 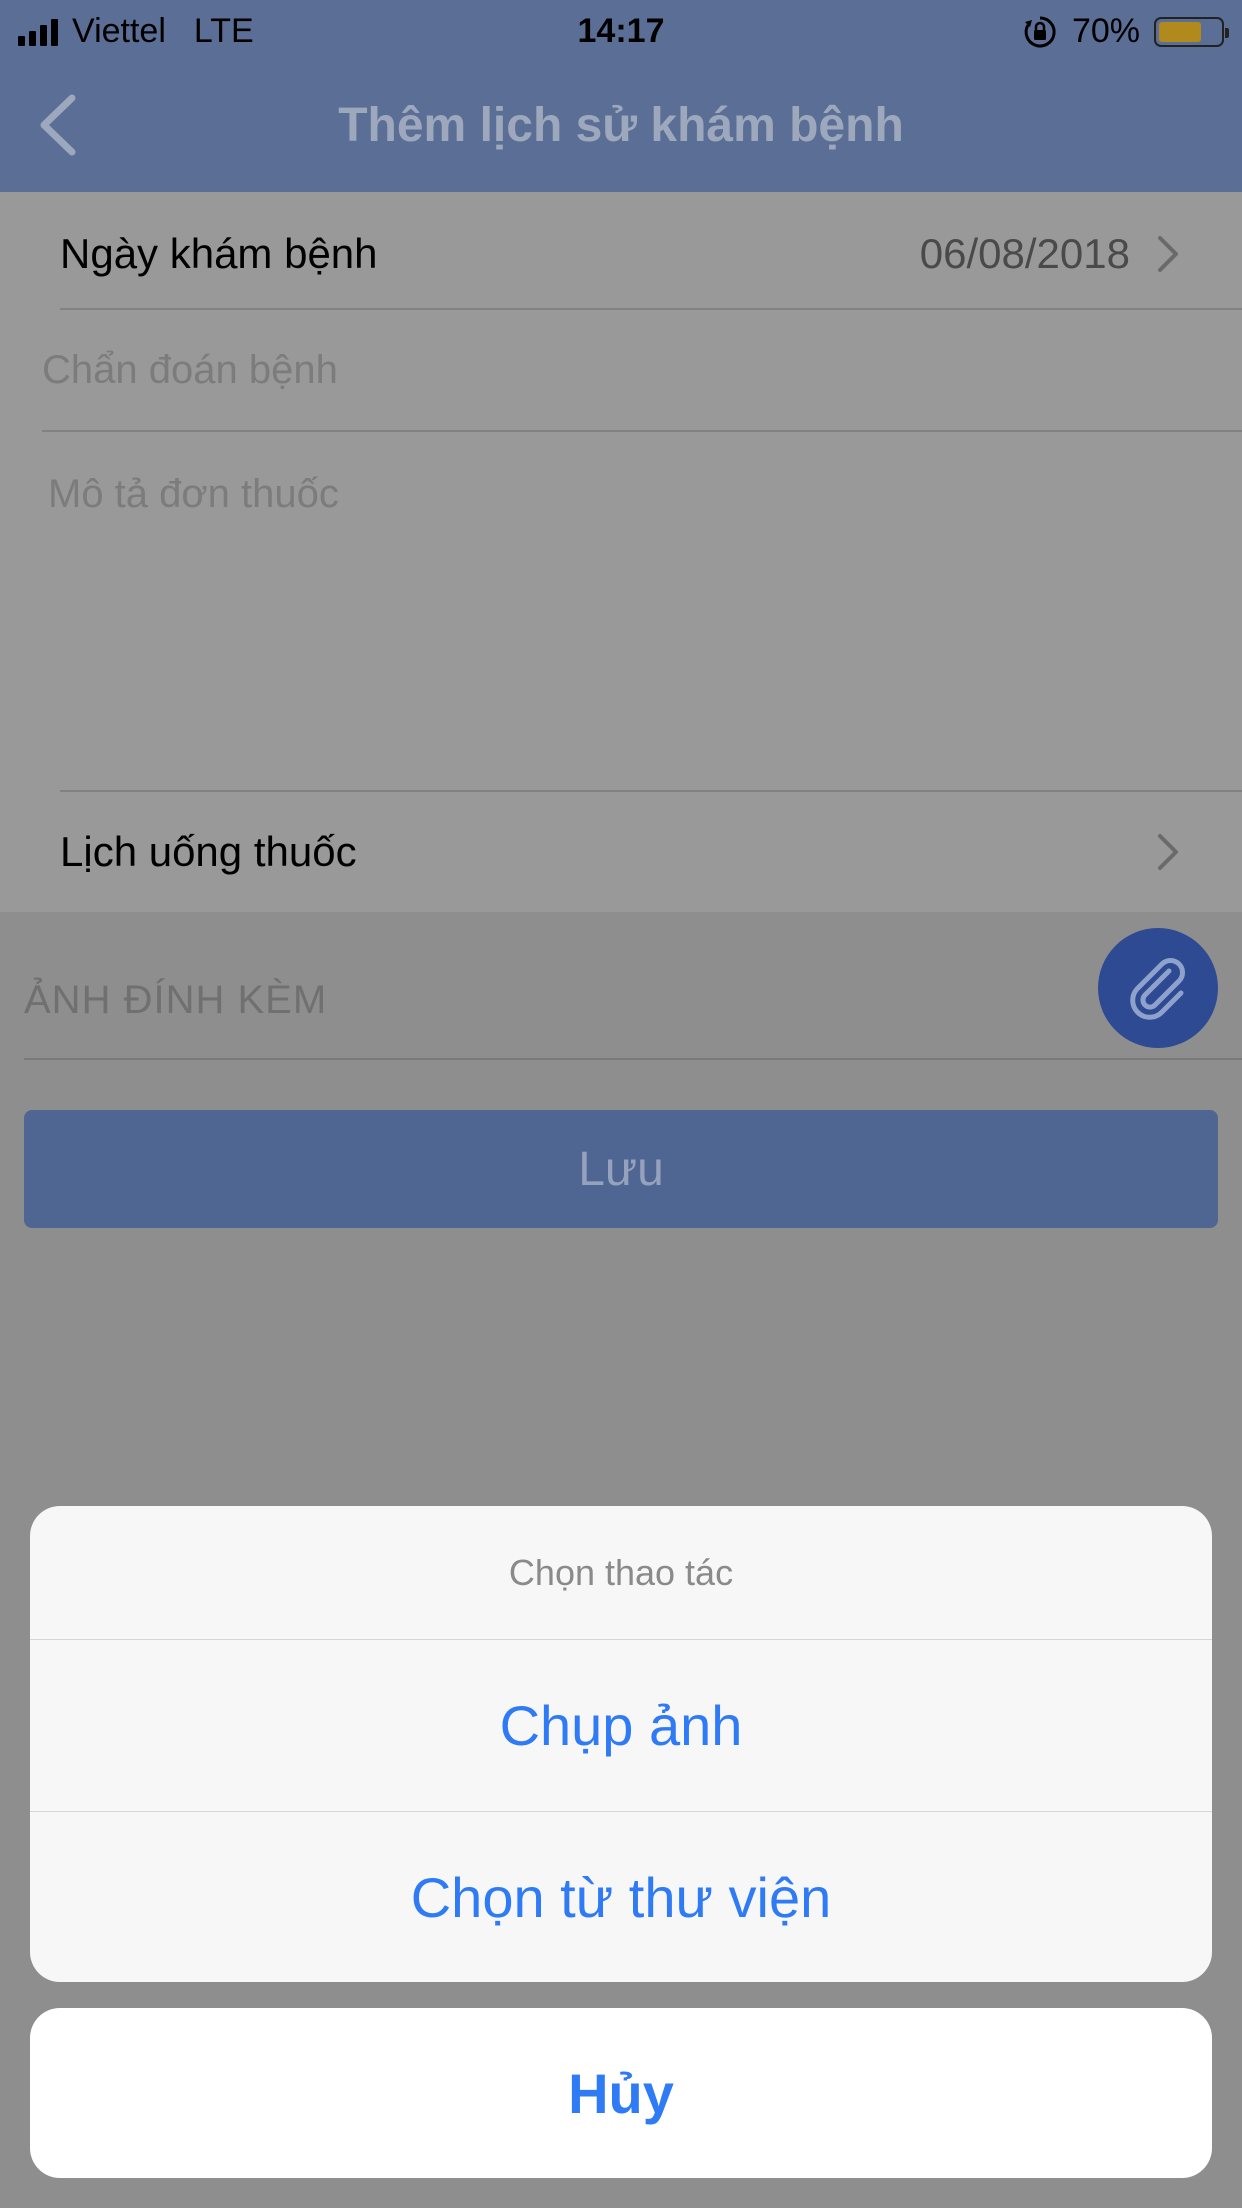 What do you see at coordinates (621, 1725) in the screenshot?
I see `take-photo-option: Chụp ảnh` at bounding box center [621, 1725].